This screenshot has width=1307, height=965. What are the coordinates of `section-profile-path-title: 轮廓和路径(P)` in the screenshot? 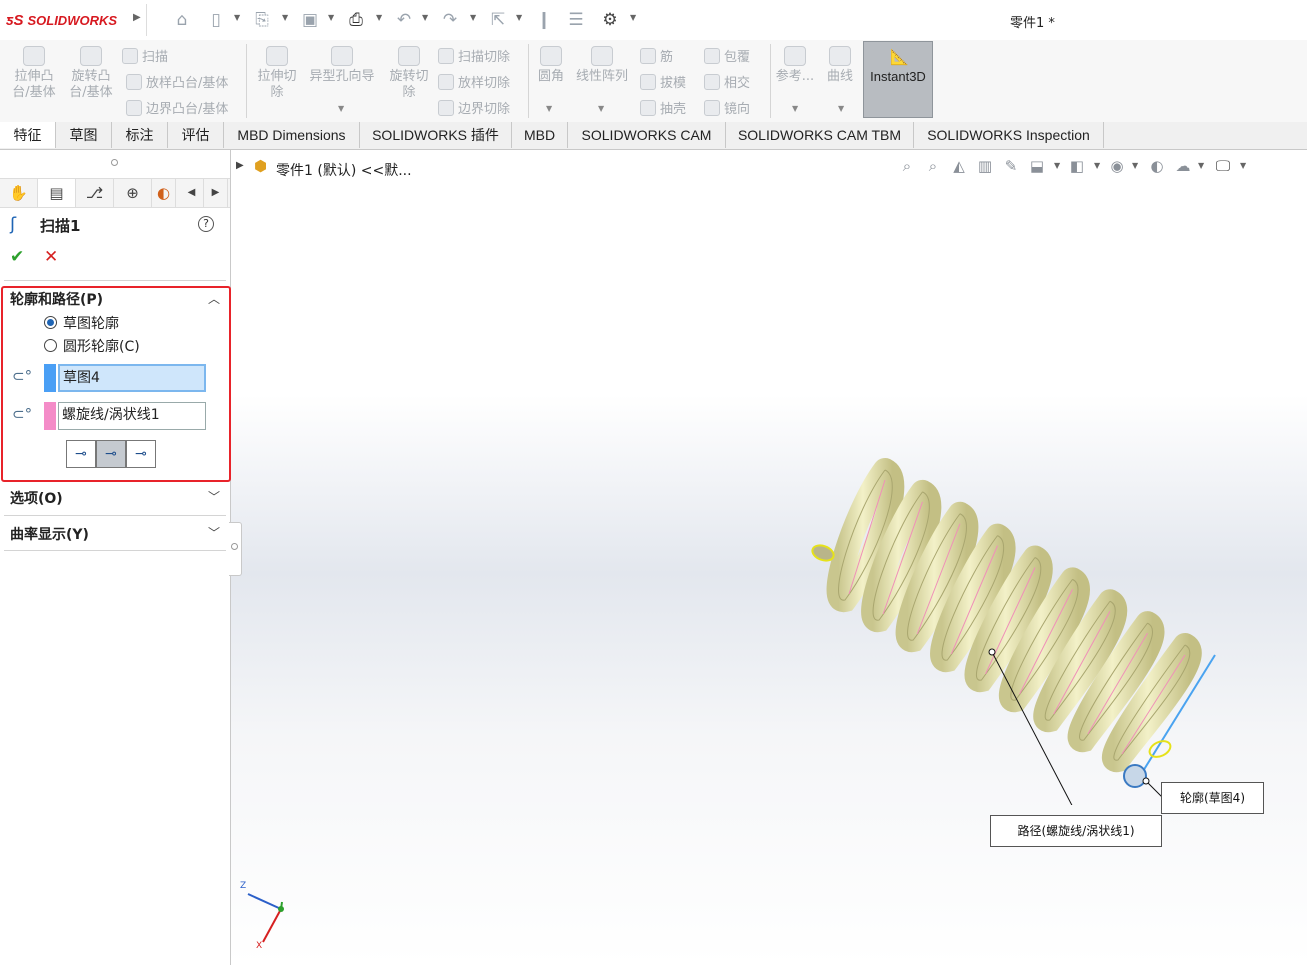 It's located at (56, 299).